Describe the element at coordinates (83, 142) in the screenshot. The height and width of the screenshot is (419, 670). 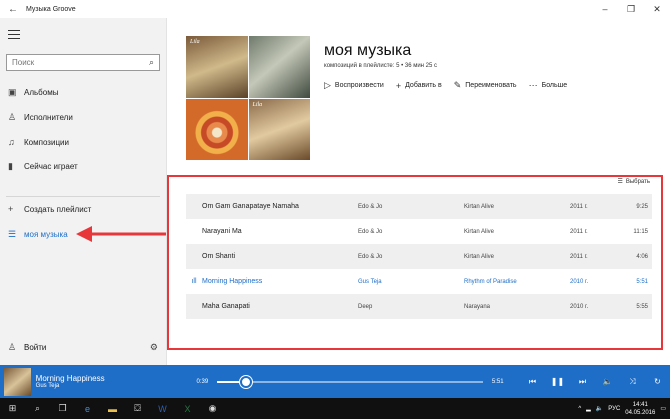
I see `sidebar-item-songs: ♫ Композиции` at that location.